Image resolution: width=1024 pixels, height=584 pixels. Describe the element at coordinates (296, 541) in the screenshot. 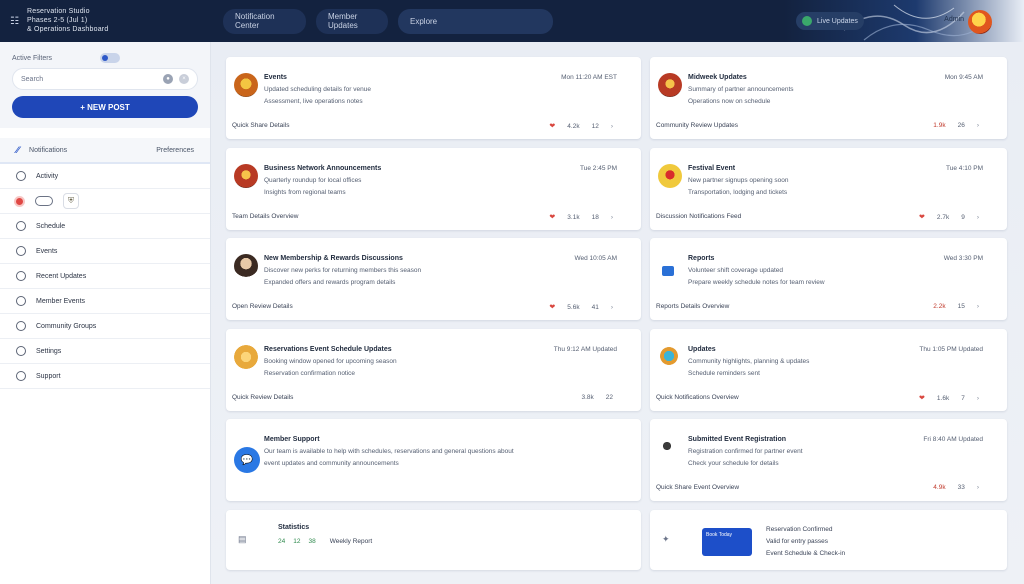

I see `stat-chip: 12` at that location.